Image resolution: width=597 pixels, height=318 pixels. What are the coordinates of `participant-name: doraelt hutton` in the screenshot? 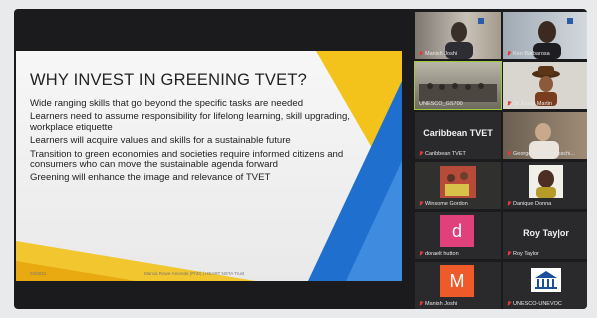 It's located at (439, 254).